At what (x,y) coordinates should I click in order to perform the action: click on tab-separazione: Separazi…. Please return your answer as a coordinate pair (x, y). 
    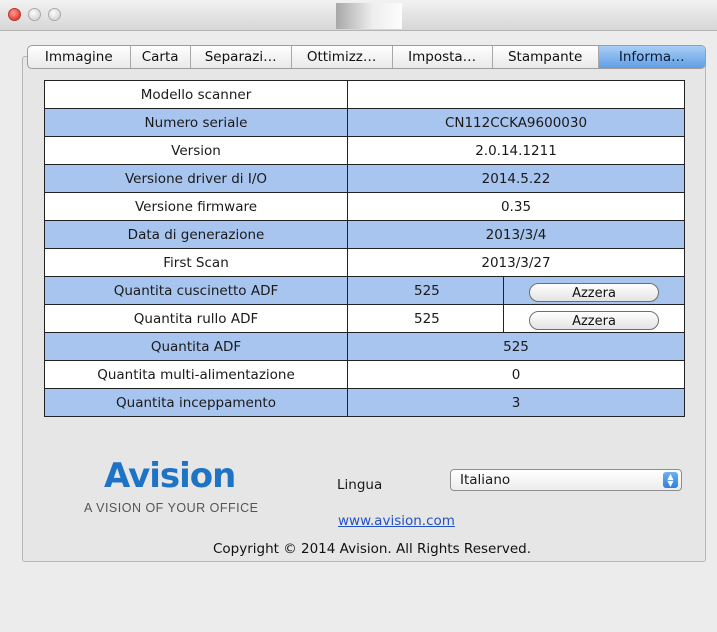
    Looking at the image, I should click on (241, 57).